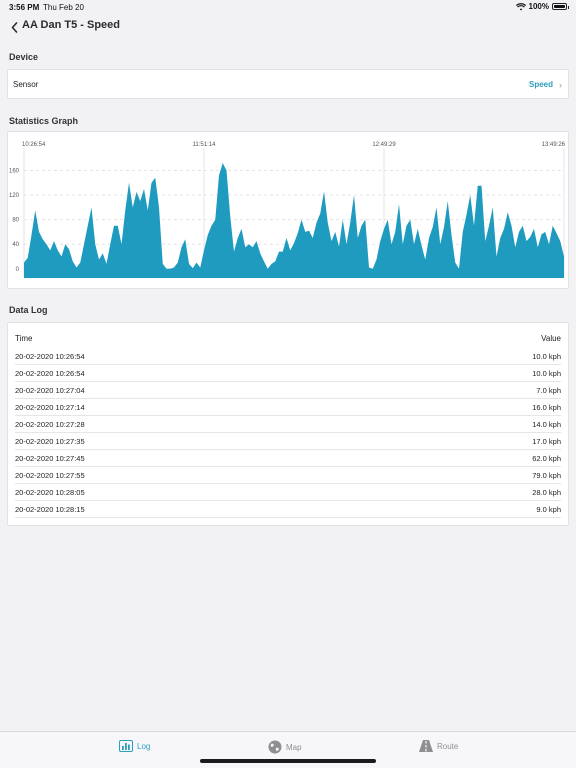 The height and width of the screenshot is (768, 576). I want to click on home-indicator, so click(288, 761).